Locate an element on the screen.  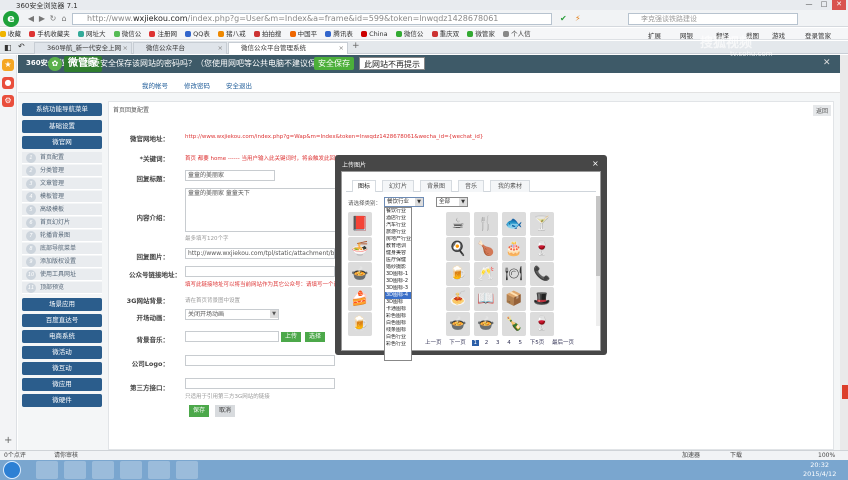
icon-tile: 📞 is located at coordinates (542, 274).